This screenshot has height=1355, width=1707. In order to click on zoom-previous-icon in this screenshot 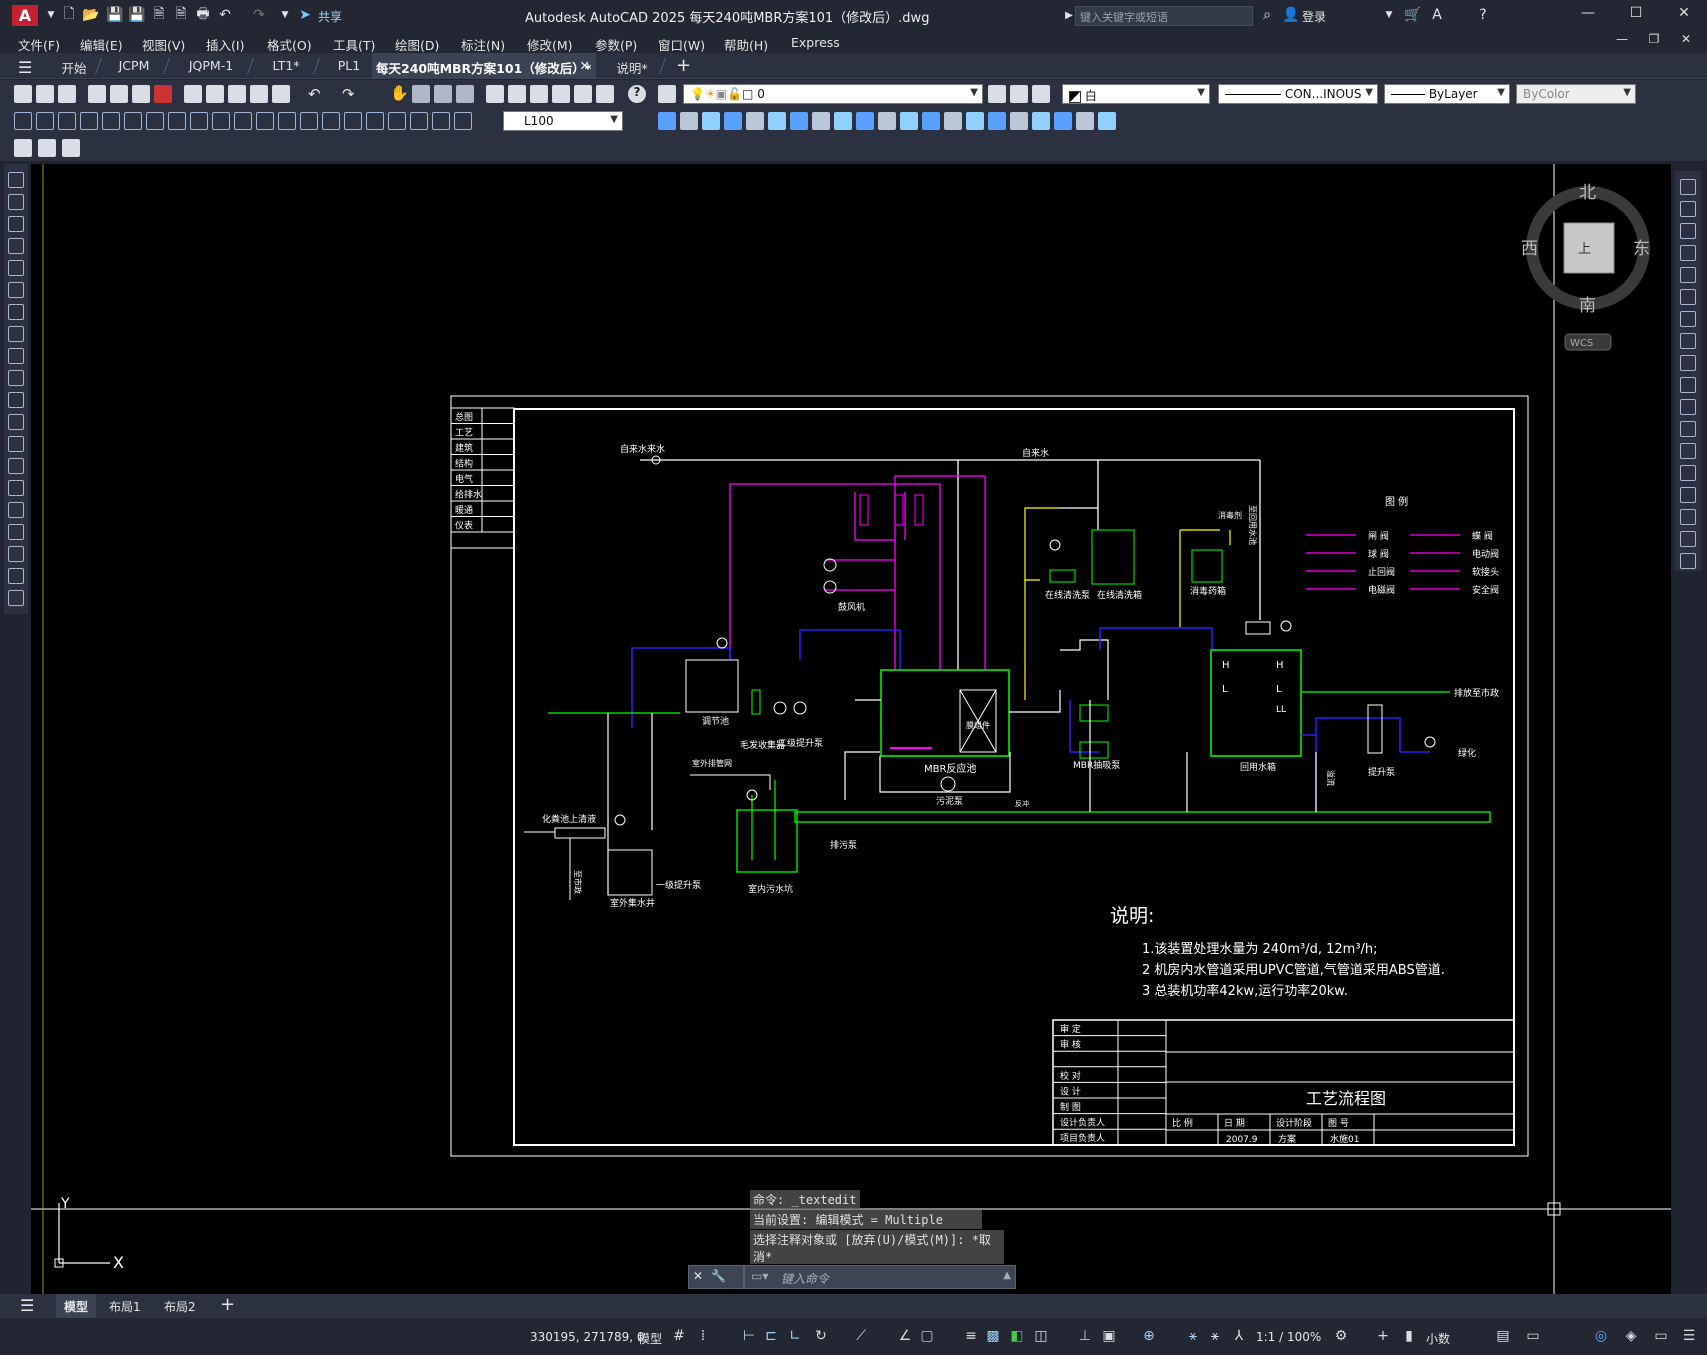, I will do `click(465, 94)`.